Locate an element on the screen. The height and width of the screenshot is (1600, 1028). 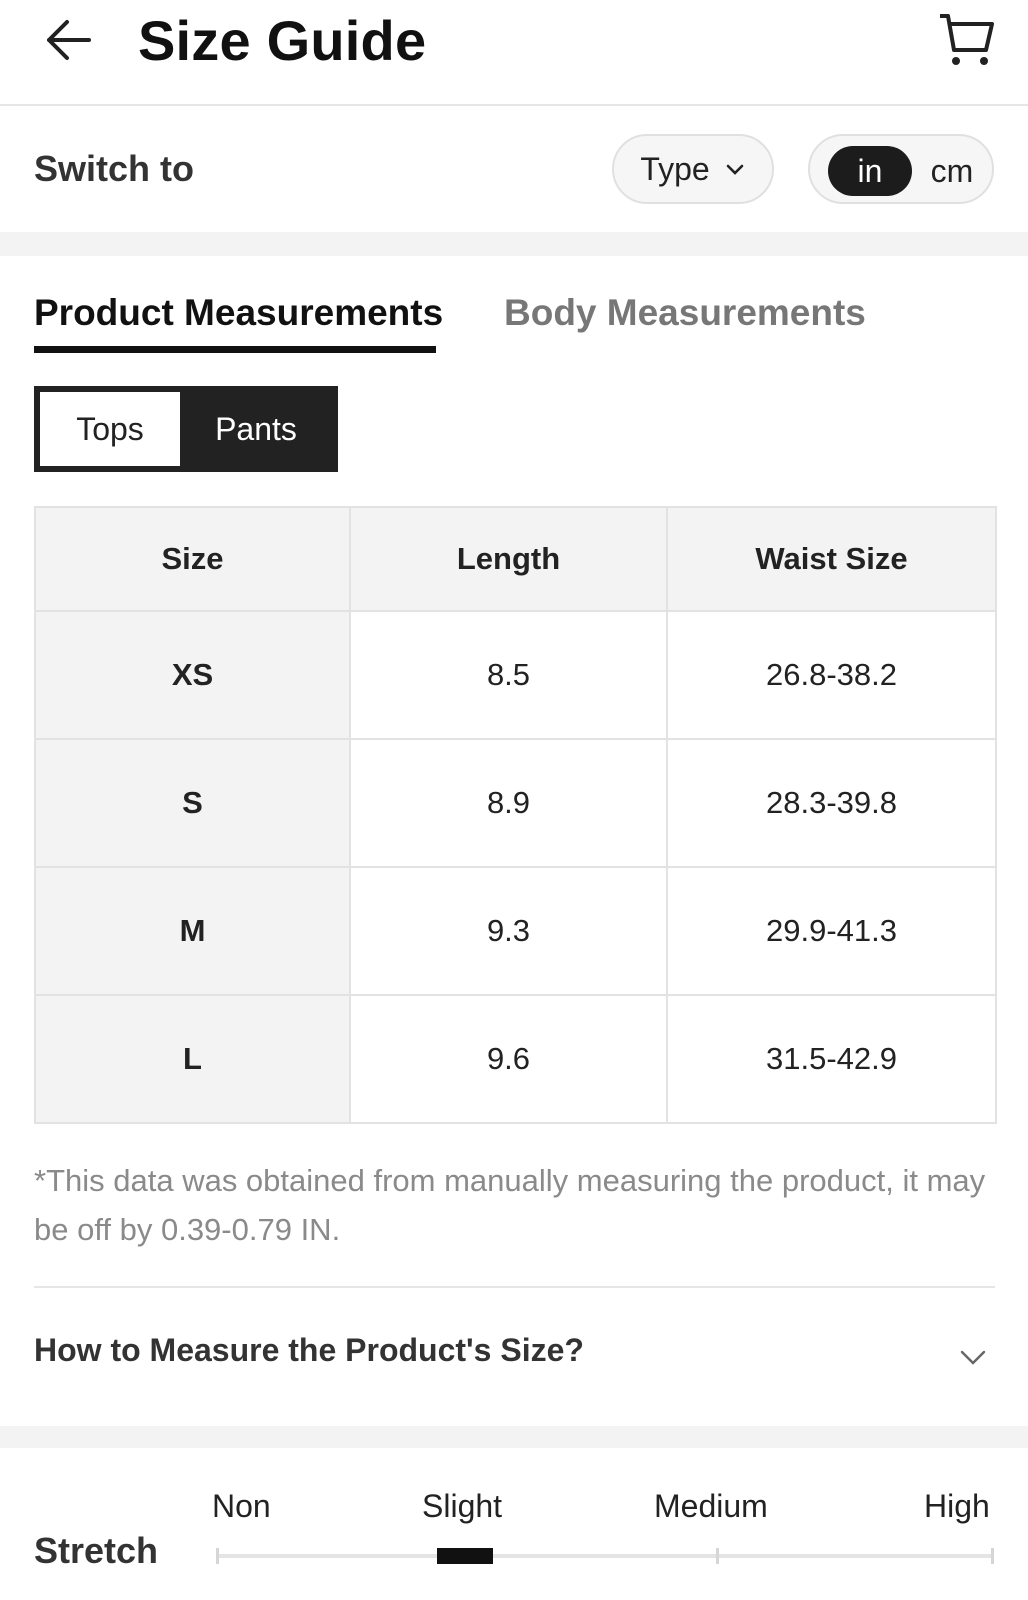
how-to-measure-accordion: How to Measure the Product's Size? is located at coordinates (514, 1358).